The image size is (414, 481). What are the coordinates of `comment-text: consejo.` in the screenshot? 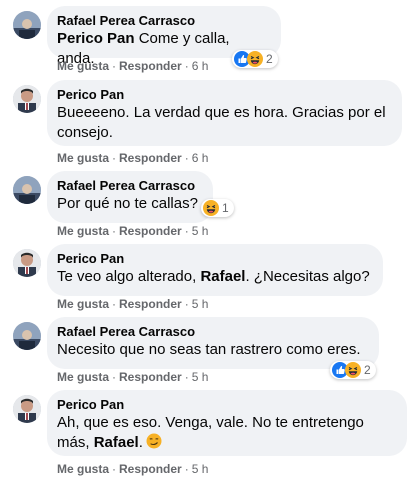 It's located at (85, 132).